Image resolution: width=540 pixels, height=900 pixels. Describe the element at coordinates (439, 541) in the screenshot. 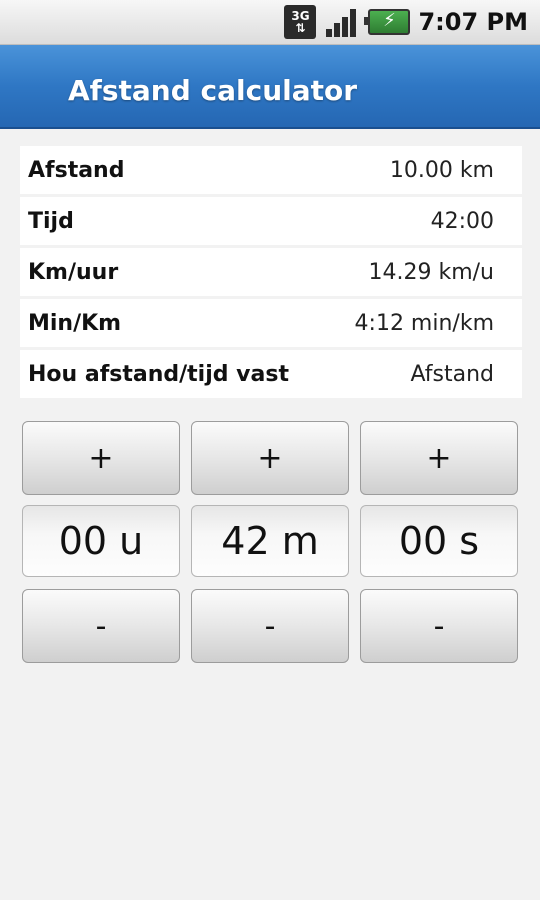

I see `seconds-display: 00 s` at that location.